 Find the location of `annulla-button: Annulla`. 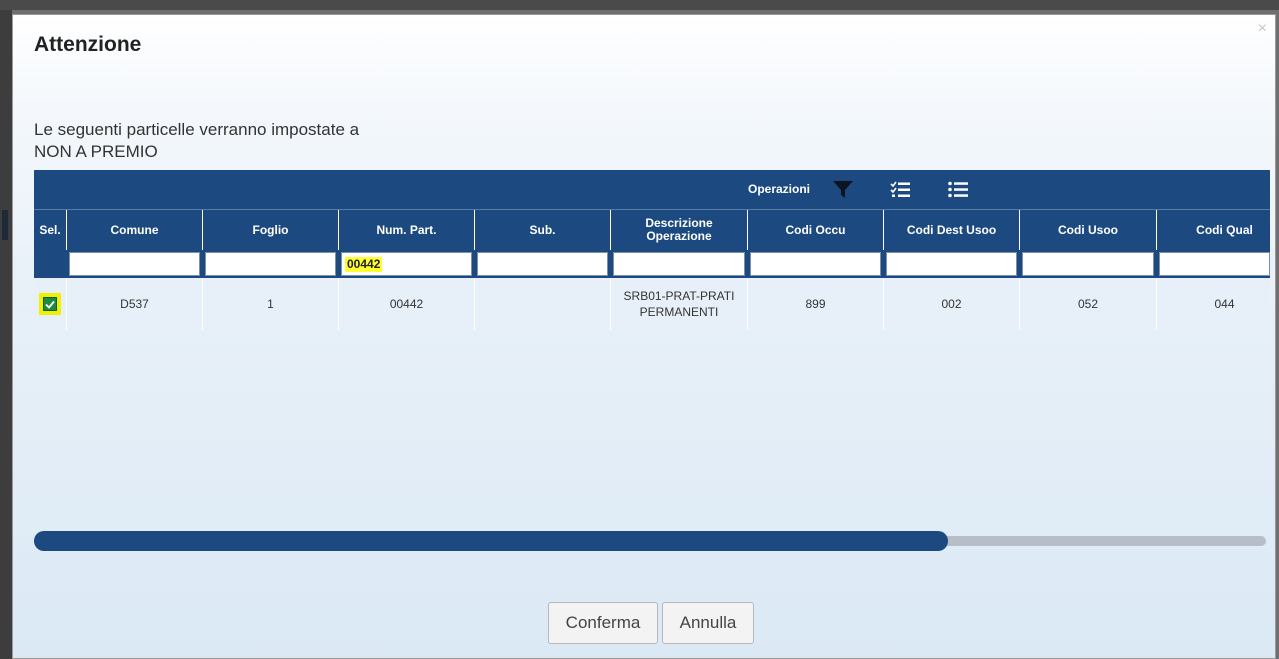

annulla-button: Annulla is located at coordinates (708, 623).